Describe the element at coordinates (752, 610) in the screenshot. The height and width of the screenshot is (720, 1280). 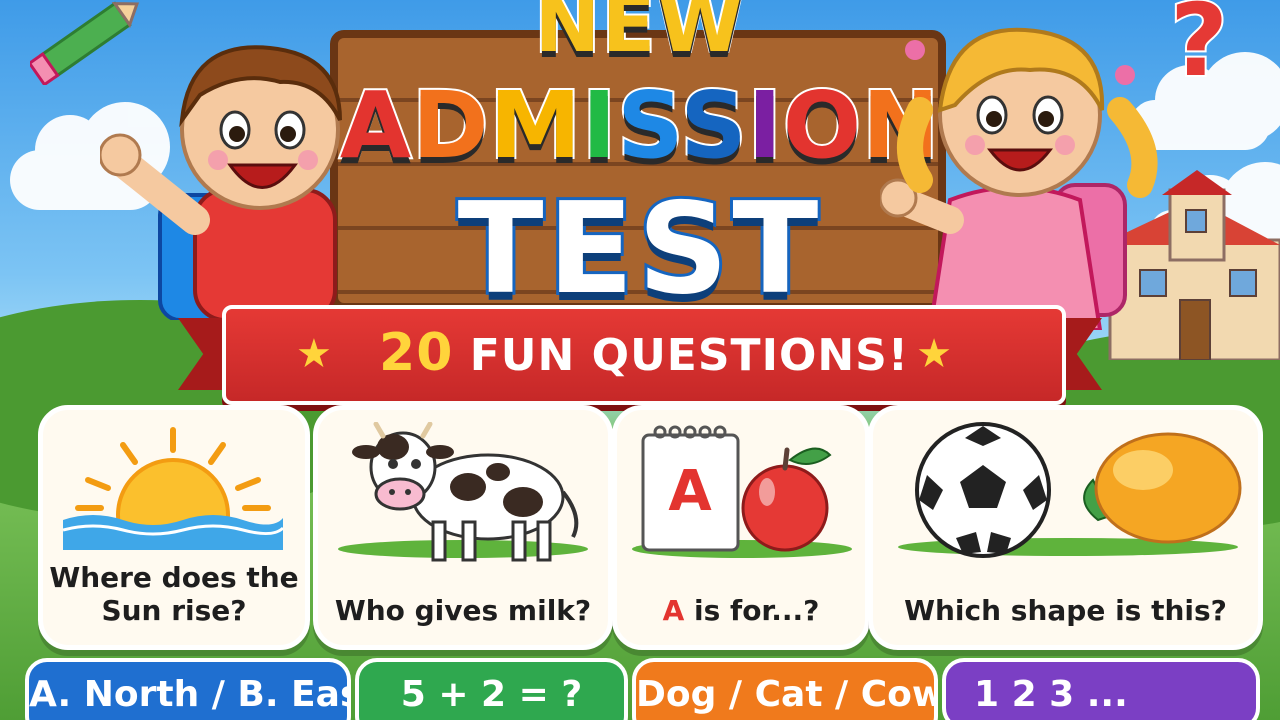
I see `question-letter-rest: is for...?` at that location.